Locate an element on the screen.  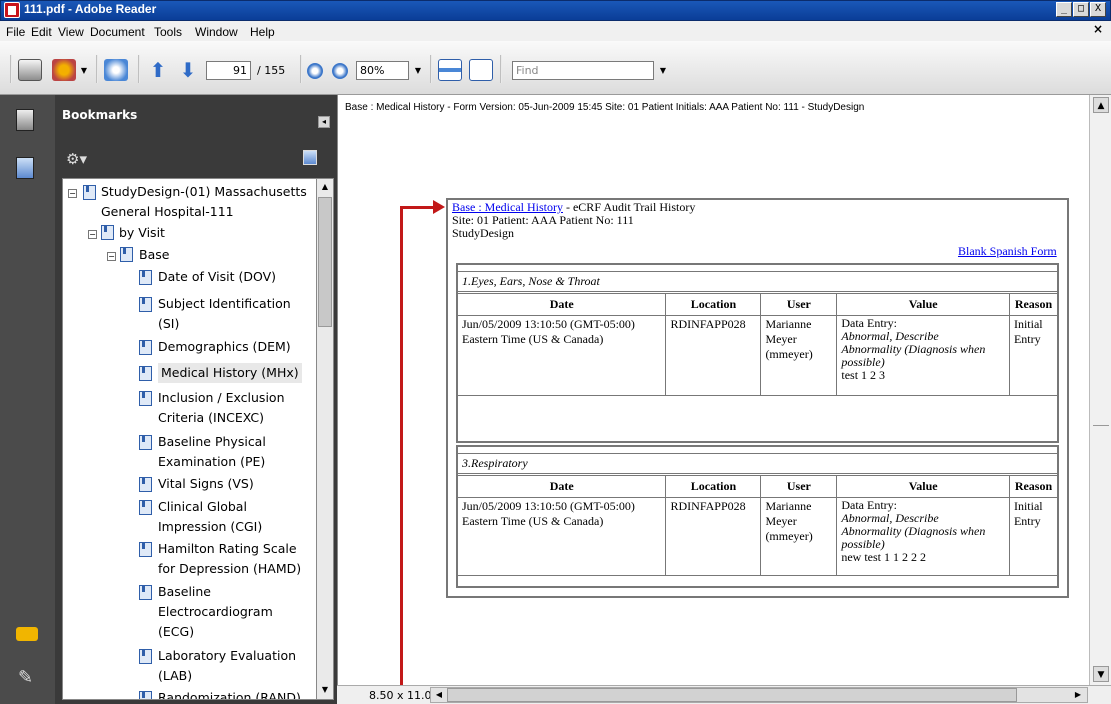
tree-item-incexc-cont: Criteria (INCEXC) is located at coordinates (211, 418).